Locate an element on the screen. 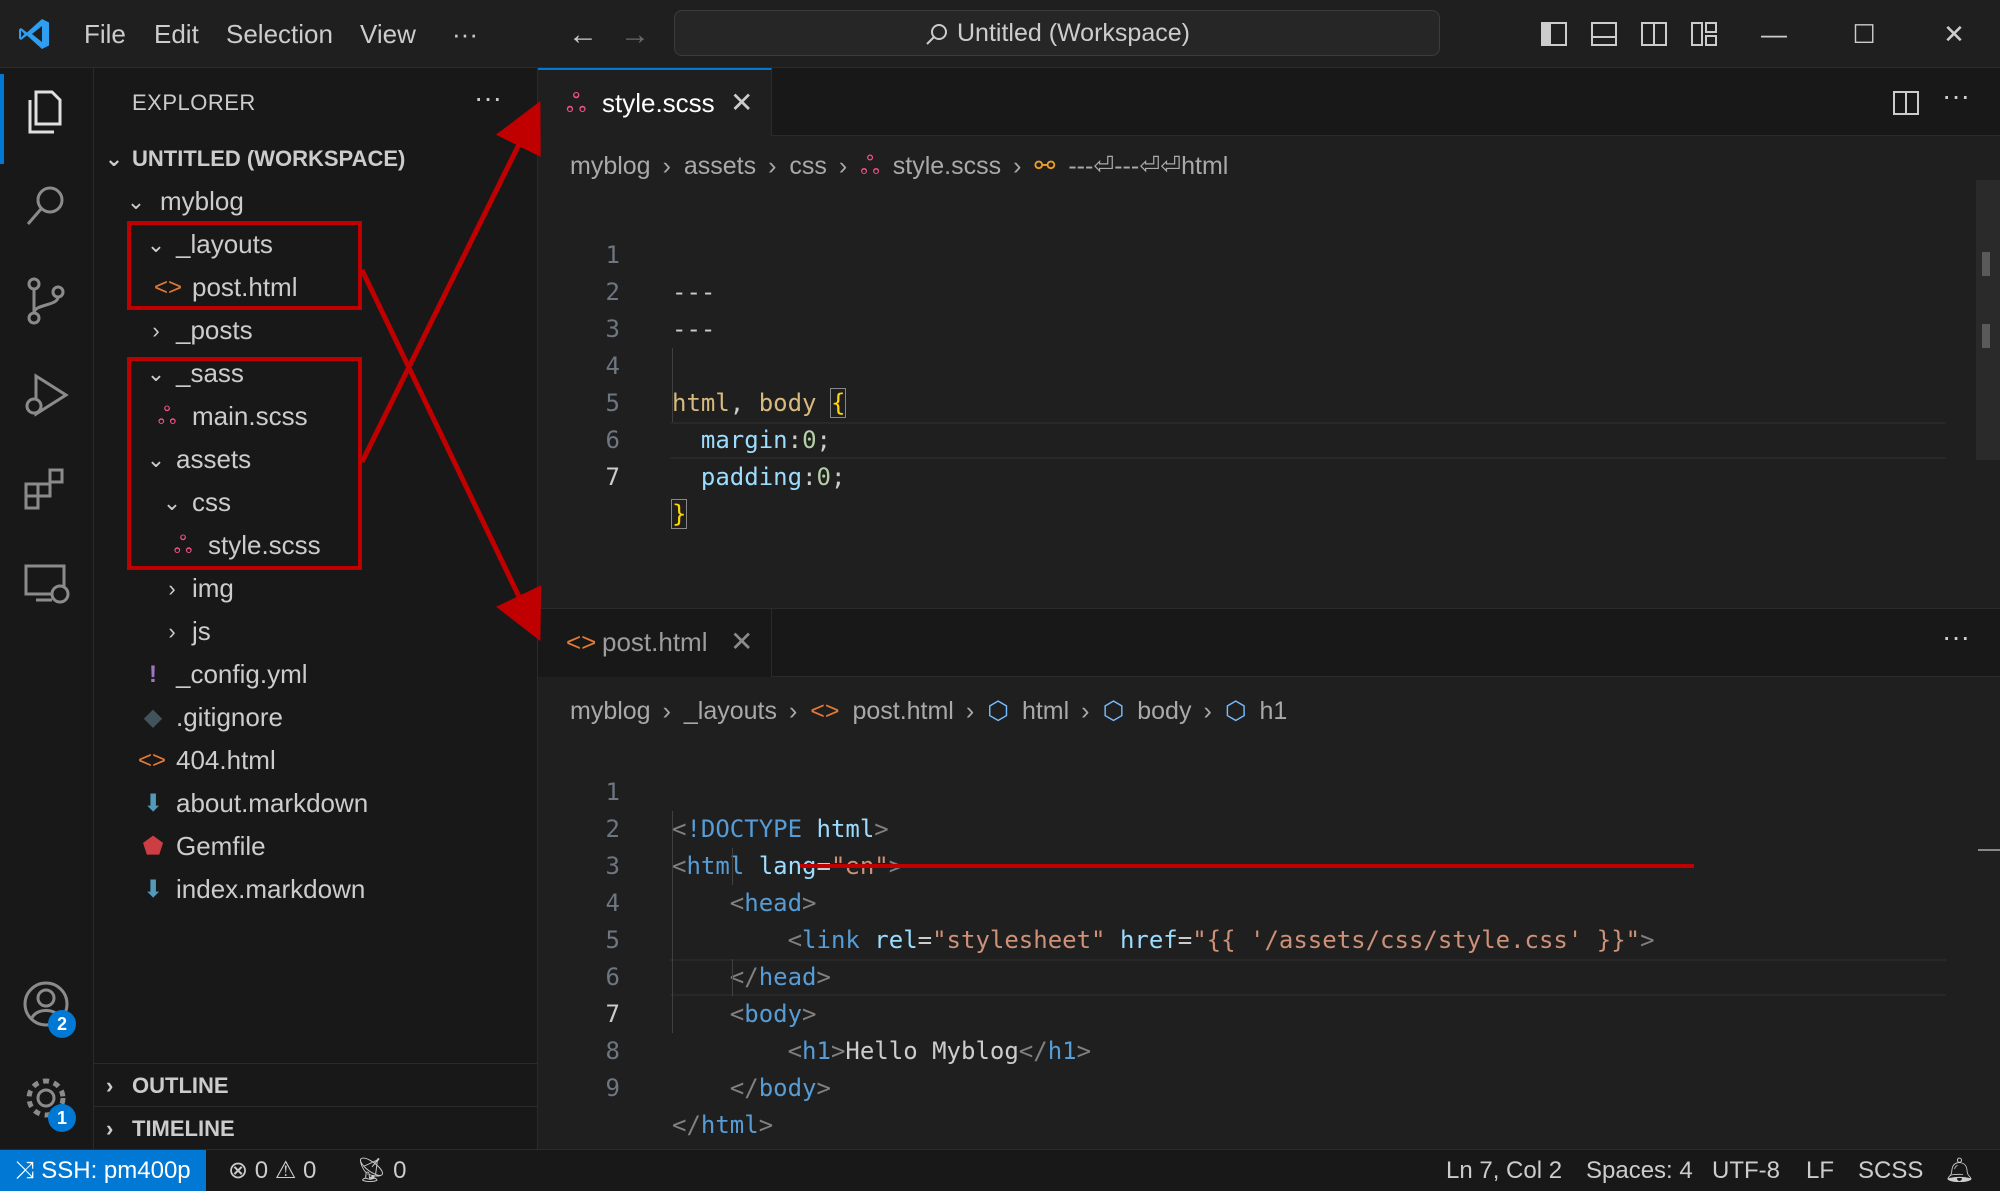 Image resolution: width=2000 pixels, height=1191 pixels. tree-file-gemfile: ⬟ Gemfile is located at coordinates (316, 846).